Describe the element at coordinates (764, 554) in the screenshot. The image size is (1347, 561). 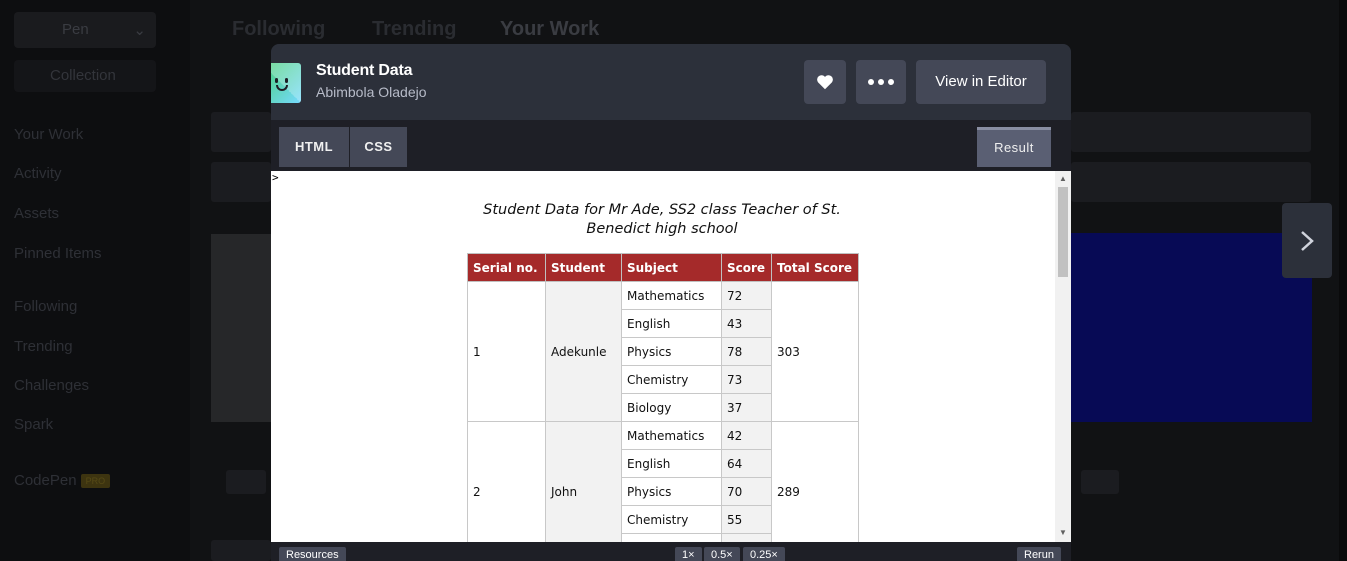
I see `zoom-0-25x-button: 0.25×` at that location.